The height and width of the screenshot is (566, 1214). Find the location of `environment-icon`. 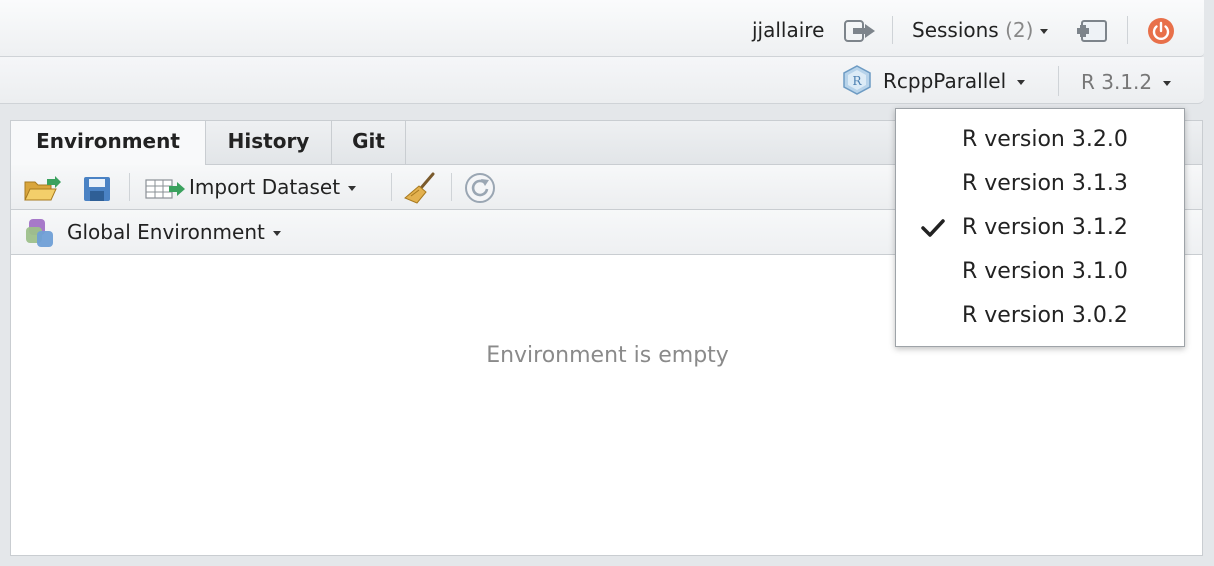

environment-icon is located at coordinates (41, 236).